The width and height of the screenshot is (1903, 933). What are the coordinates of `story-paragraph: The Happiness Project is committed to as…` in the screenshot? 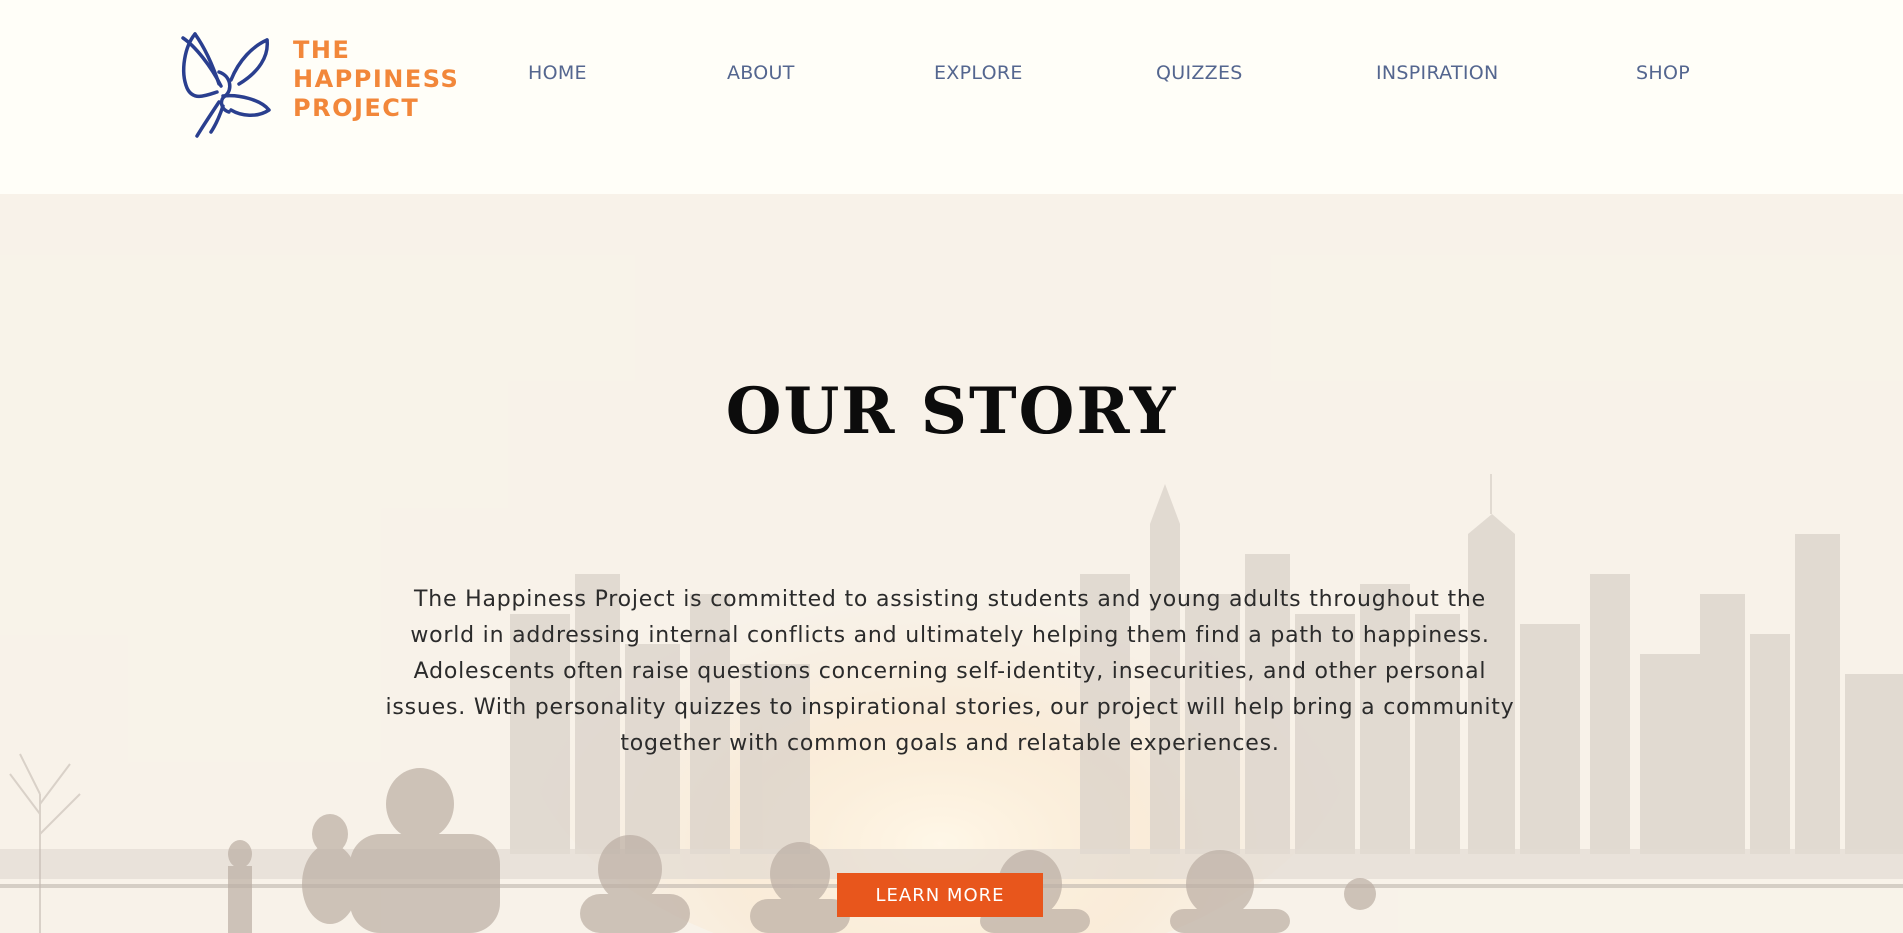 It's located at (950, 671).